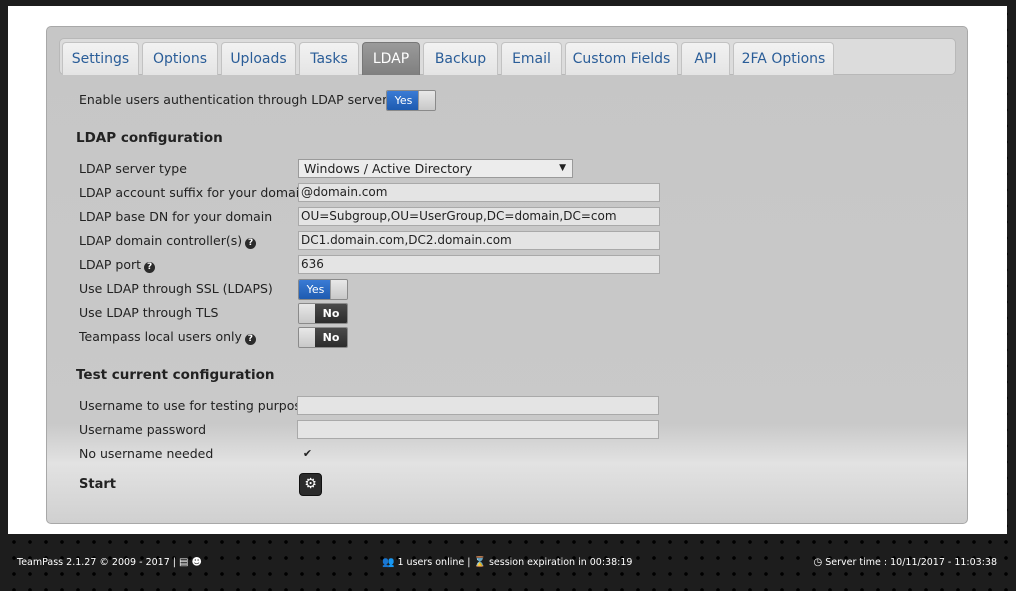 The width and height of the screenshot is (1016, 591). I want to click on test-config-heading: Test current configuration, so click(175, 375).